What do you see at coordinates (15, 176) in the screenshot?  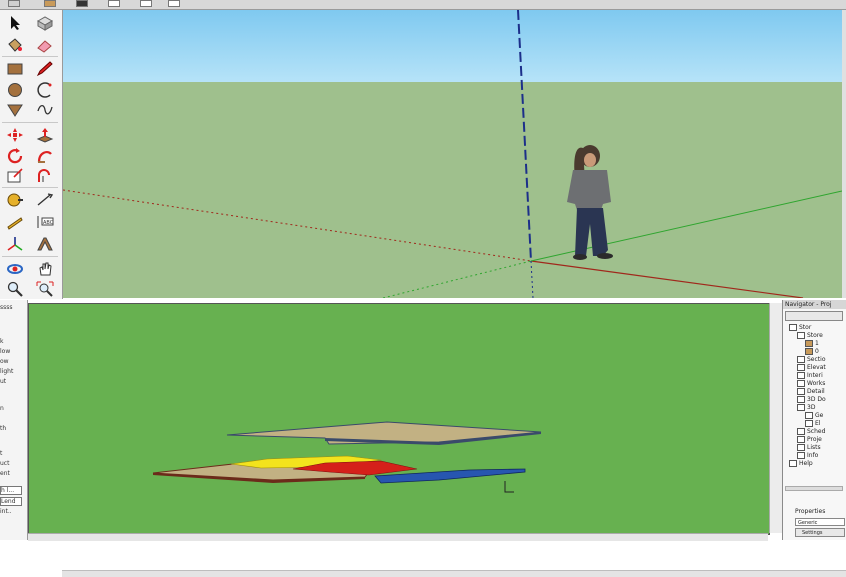 I see `scale-icon` at bounding box center [15, 176].